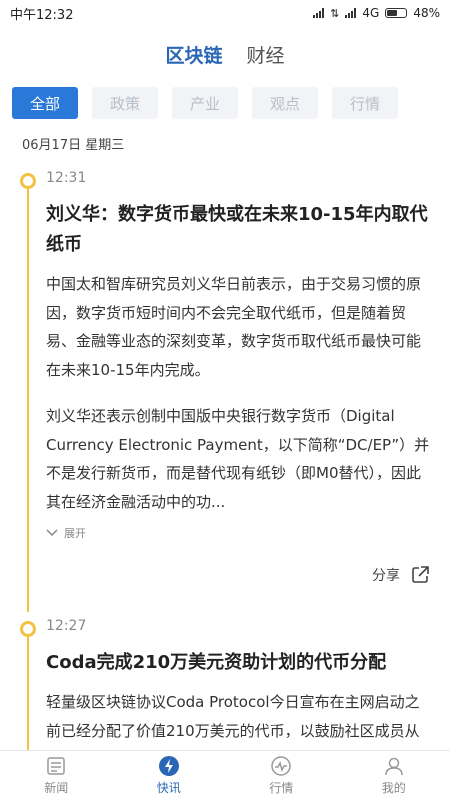 The image size is (450, 800). What do you see at coordinates (56, 775) in the screenshot?
I see `nav-news: 新闻` at bounding box center [56, 775].